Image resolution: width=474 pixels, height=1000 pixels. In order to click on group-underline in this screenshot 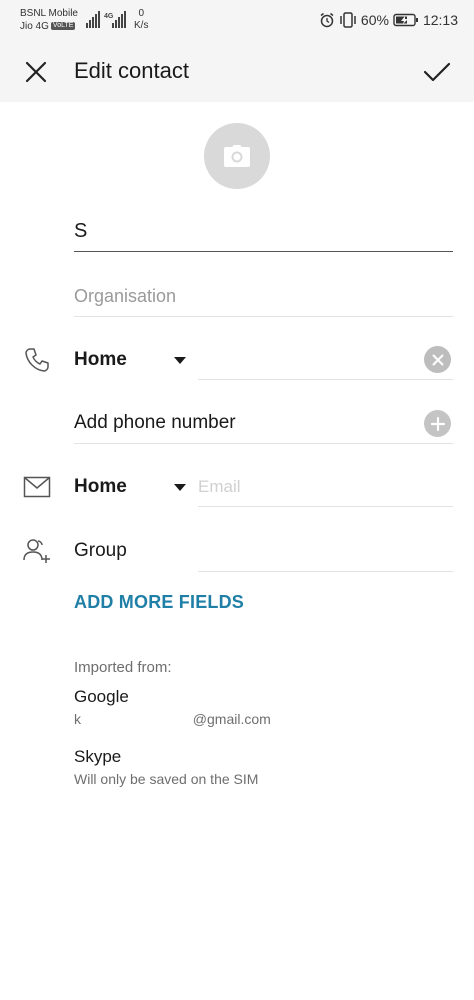, I will do `click(325, 571)`.